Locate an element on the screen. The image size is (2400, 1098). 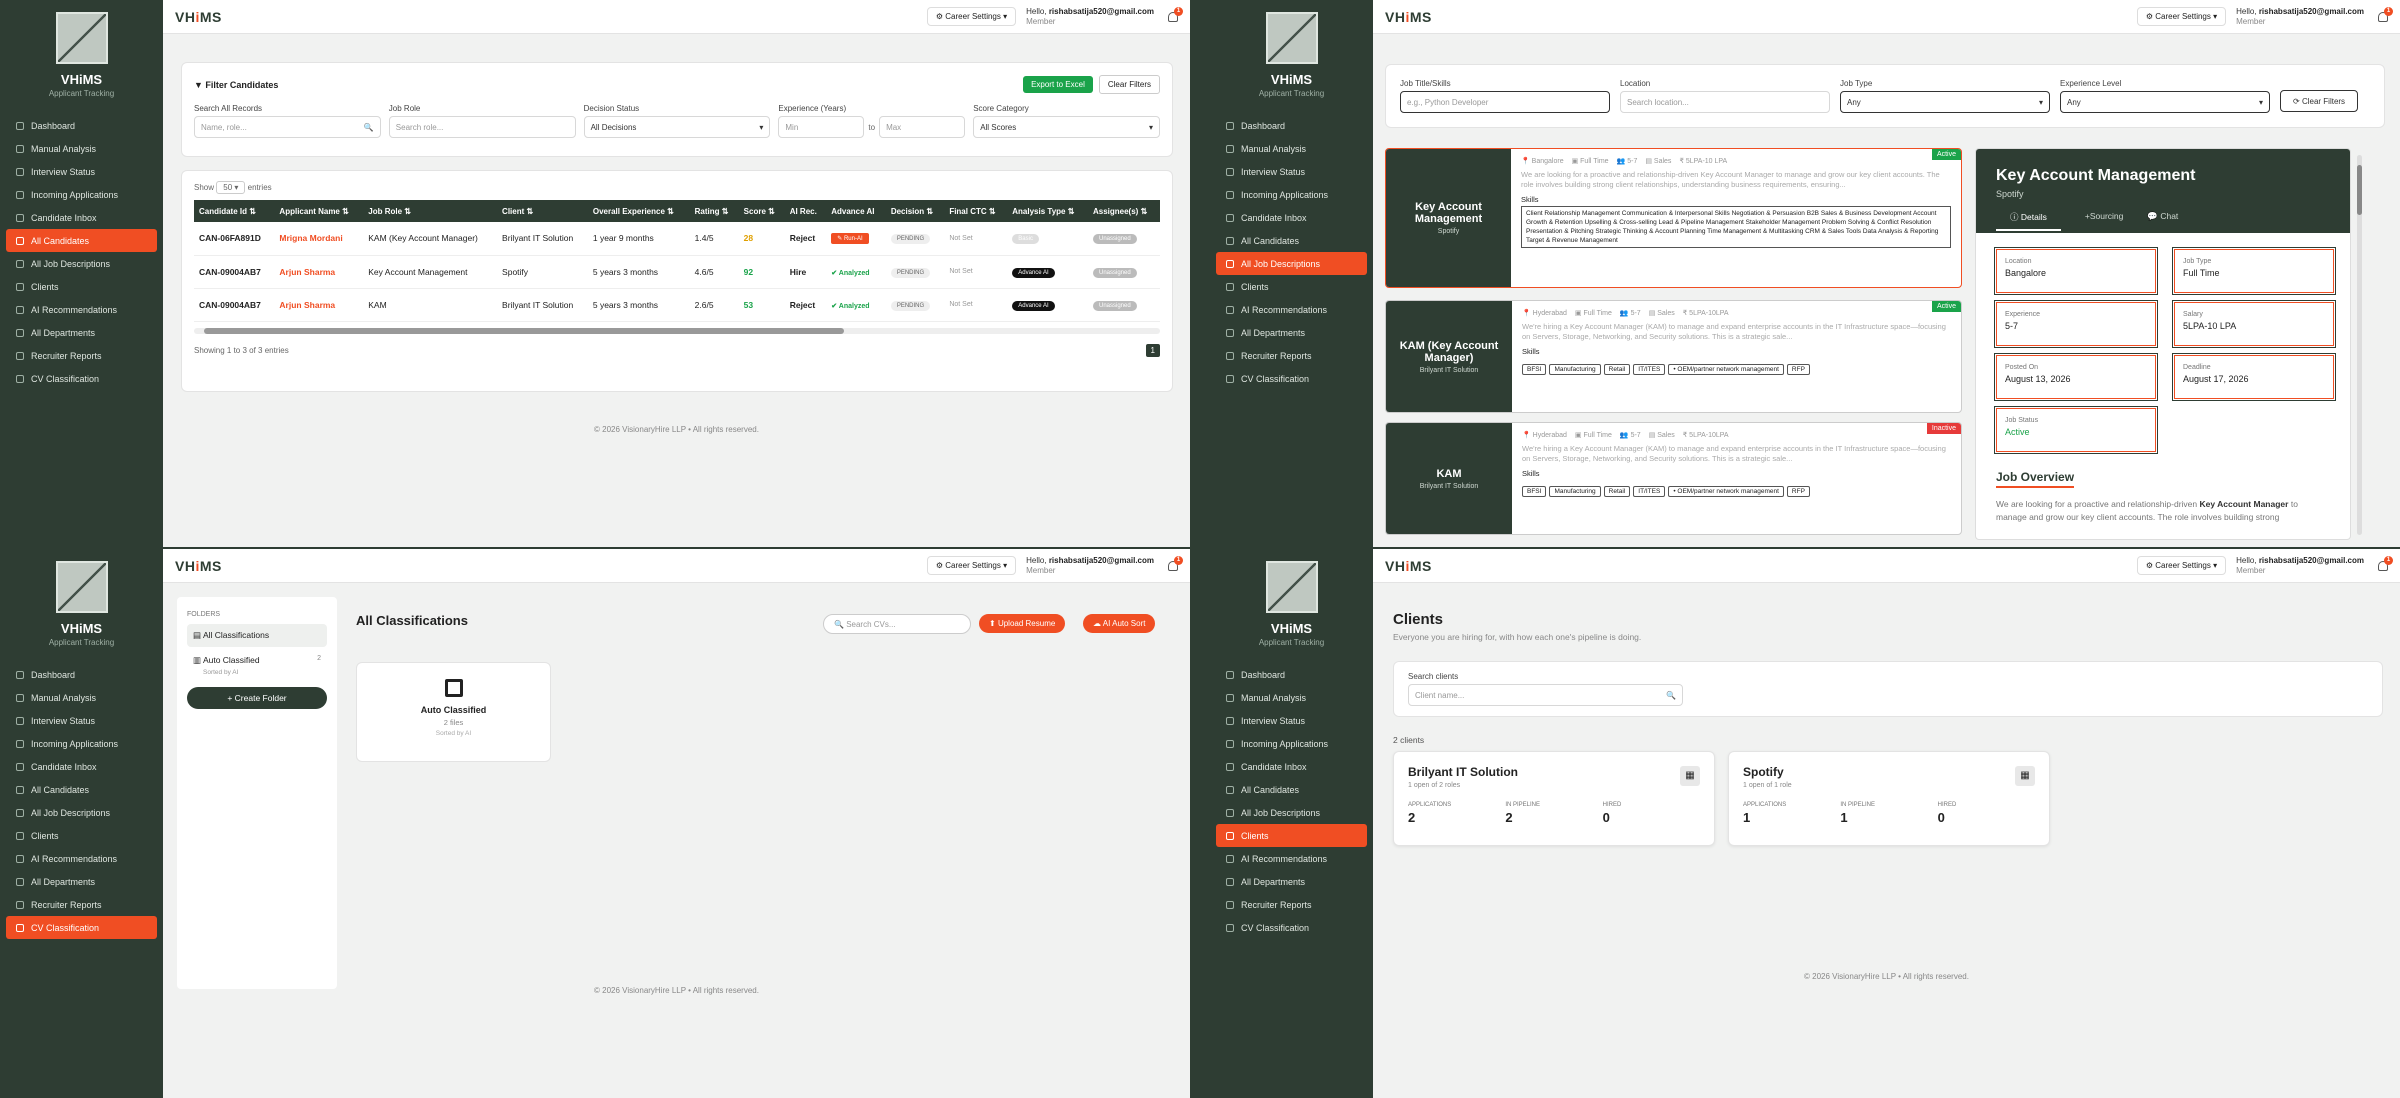
folder-auto-classified: ▥ Auto Classified 2 is located at coordinates (257, 656).